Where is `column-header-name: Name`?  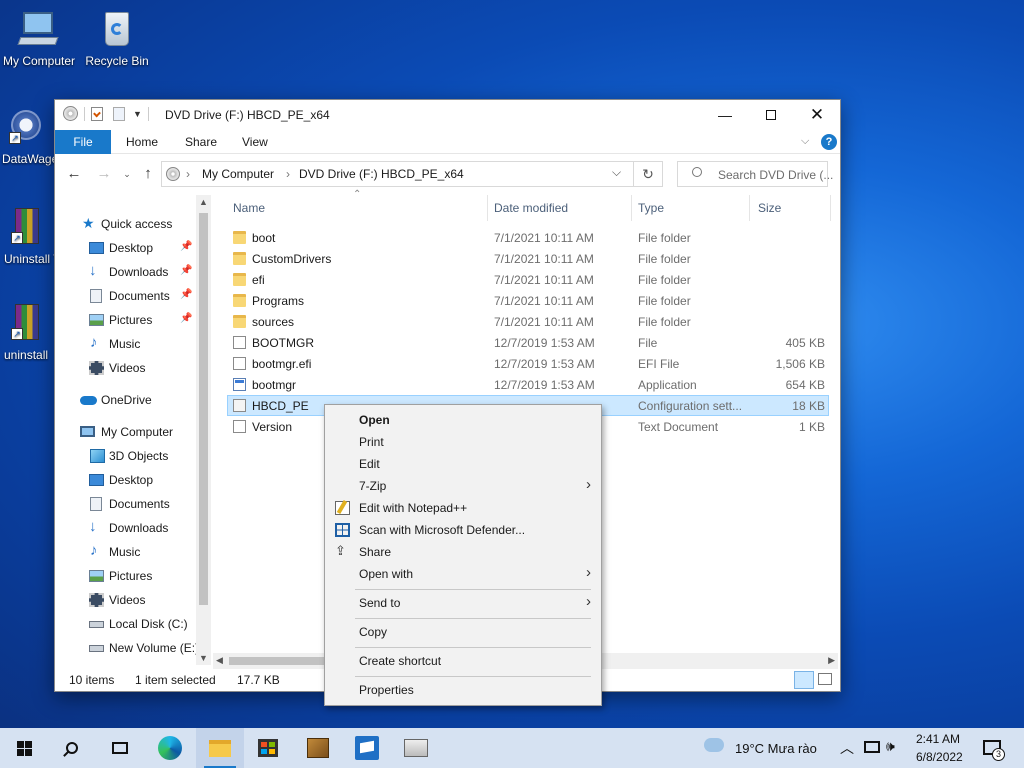
column-header-name: Name is located at coordinates (358, 208).